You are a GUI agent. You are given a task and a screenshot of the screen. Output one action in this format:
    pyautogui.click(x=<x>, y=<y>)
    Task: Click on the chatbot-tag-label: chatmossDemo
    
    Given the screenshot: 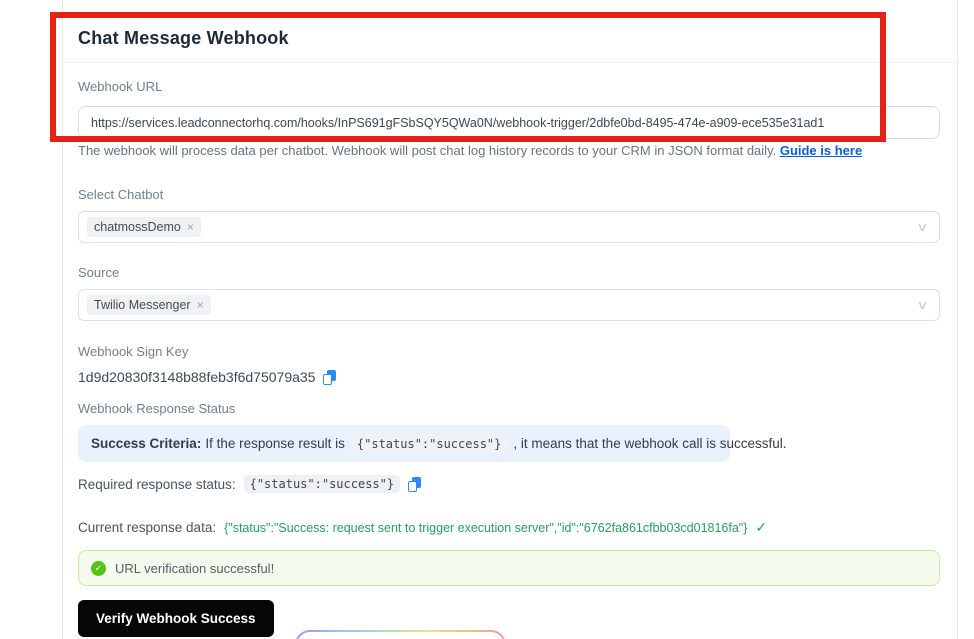 What is the action you would take?
    pyautogui.click(x=137, y=227)
    